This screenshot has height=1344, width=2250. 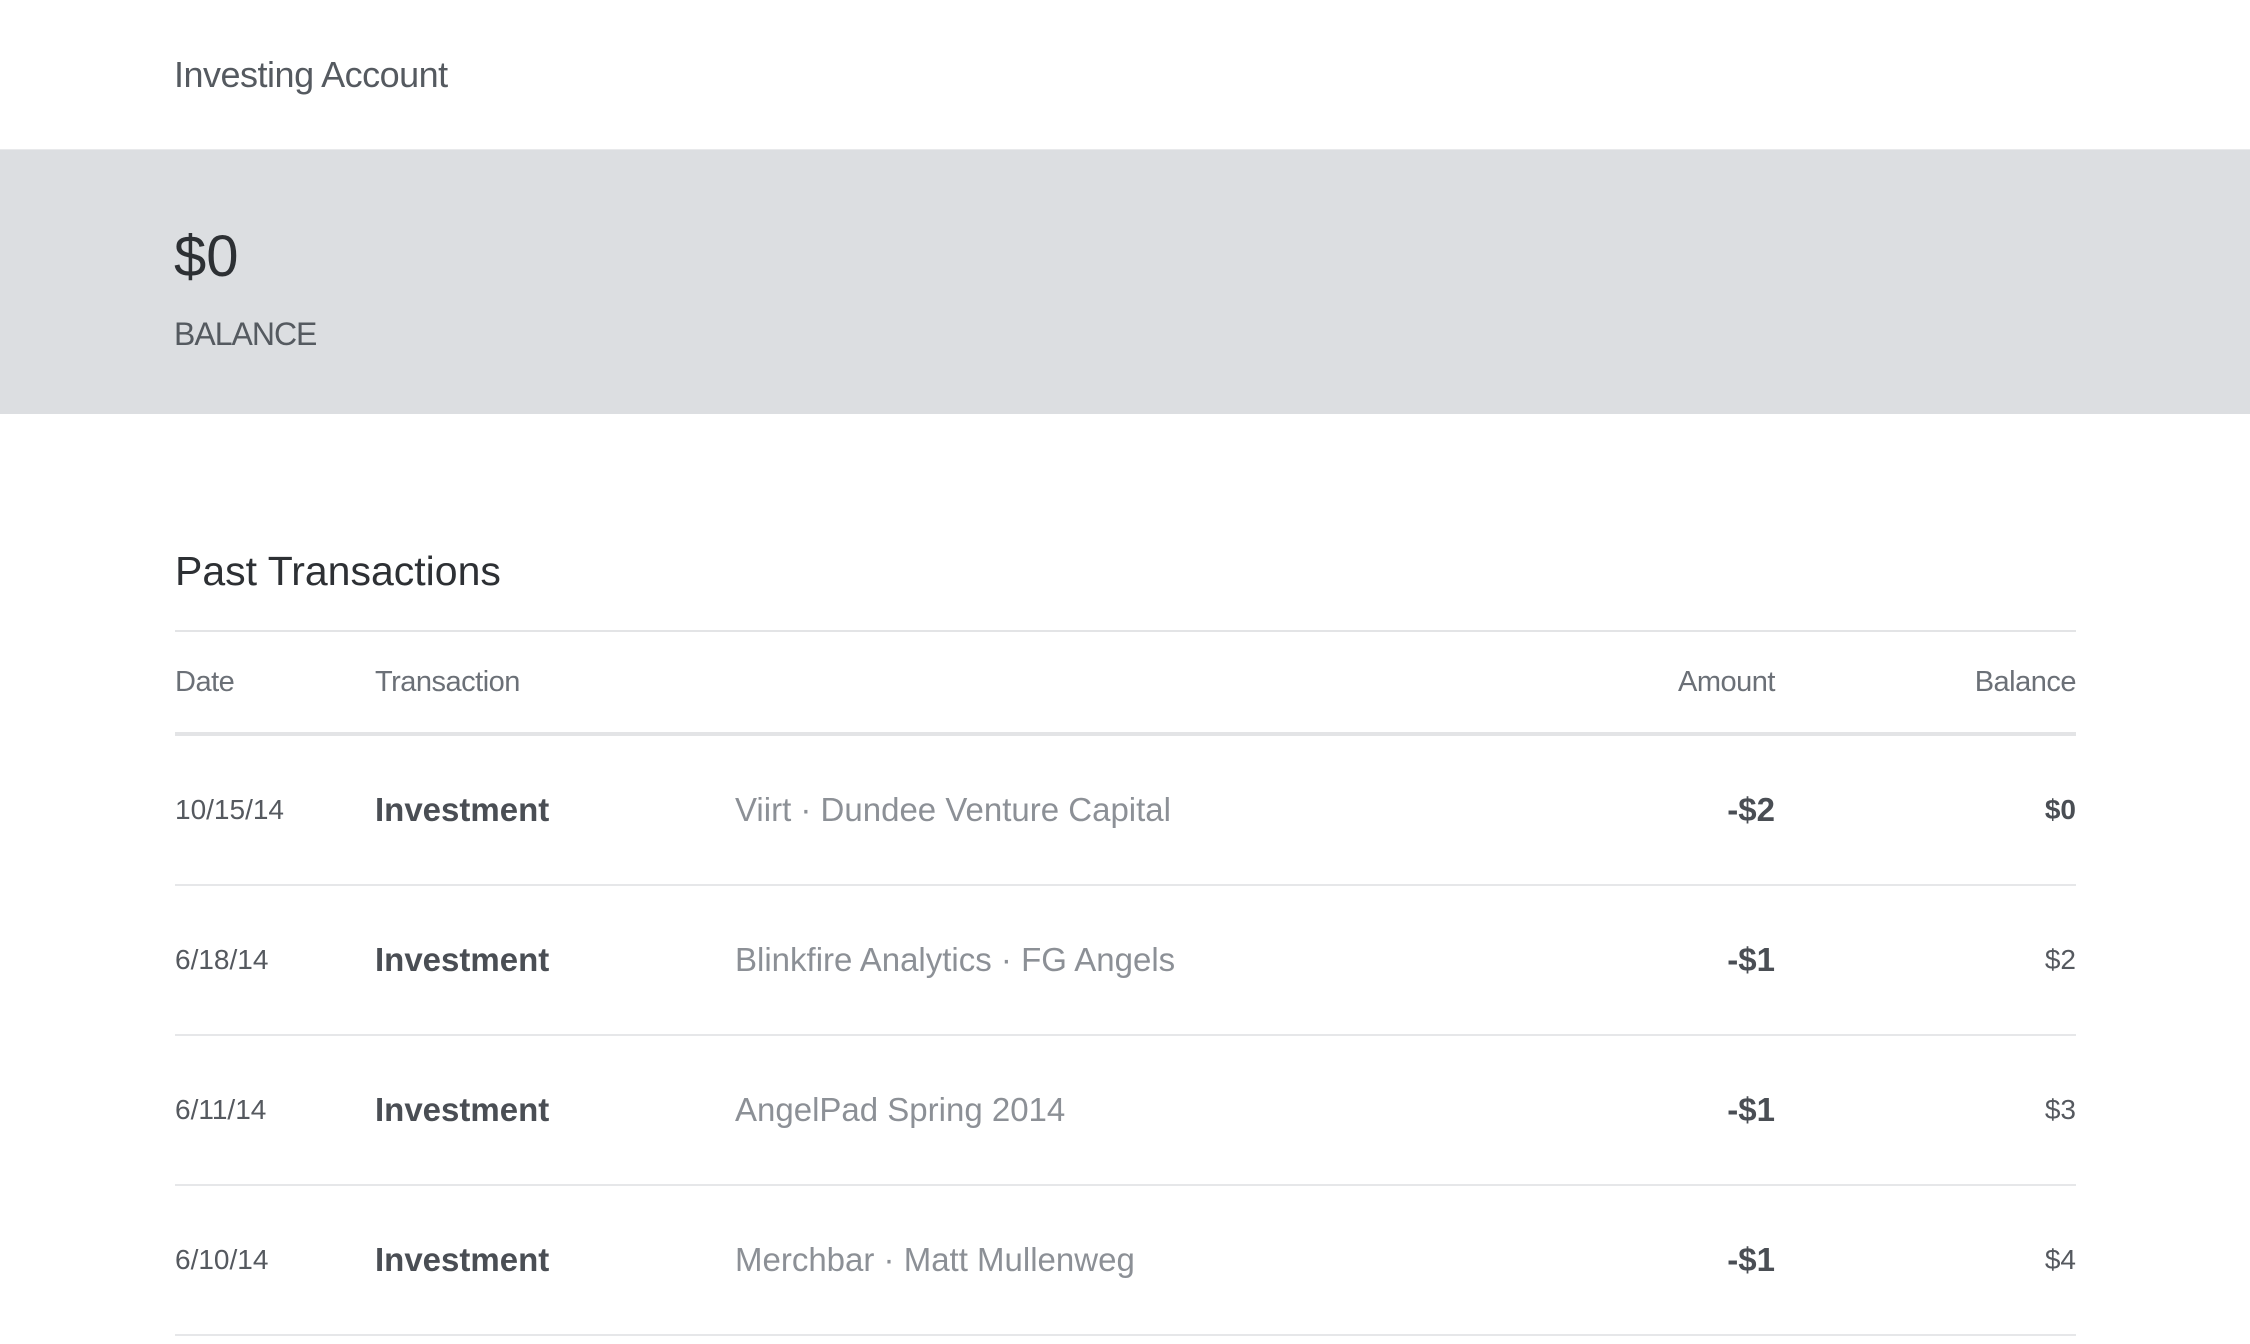 What do you see at coordinates (338, 571) in the screenshot?
I see `section-title: Past Transactions` at bounding box center [338, 571].